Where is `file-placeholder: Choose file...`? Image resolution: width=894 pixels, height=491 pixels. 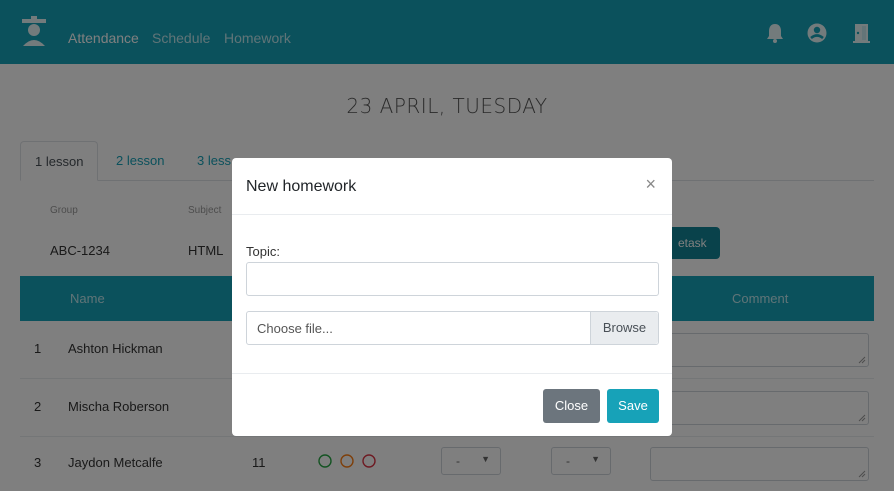
file-placeholder: Choose file... is located at coordinates (295, 328).